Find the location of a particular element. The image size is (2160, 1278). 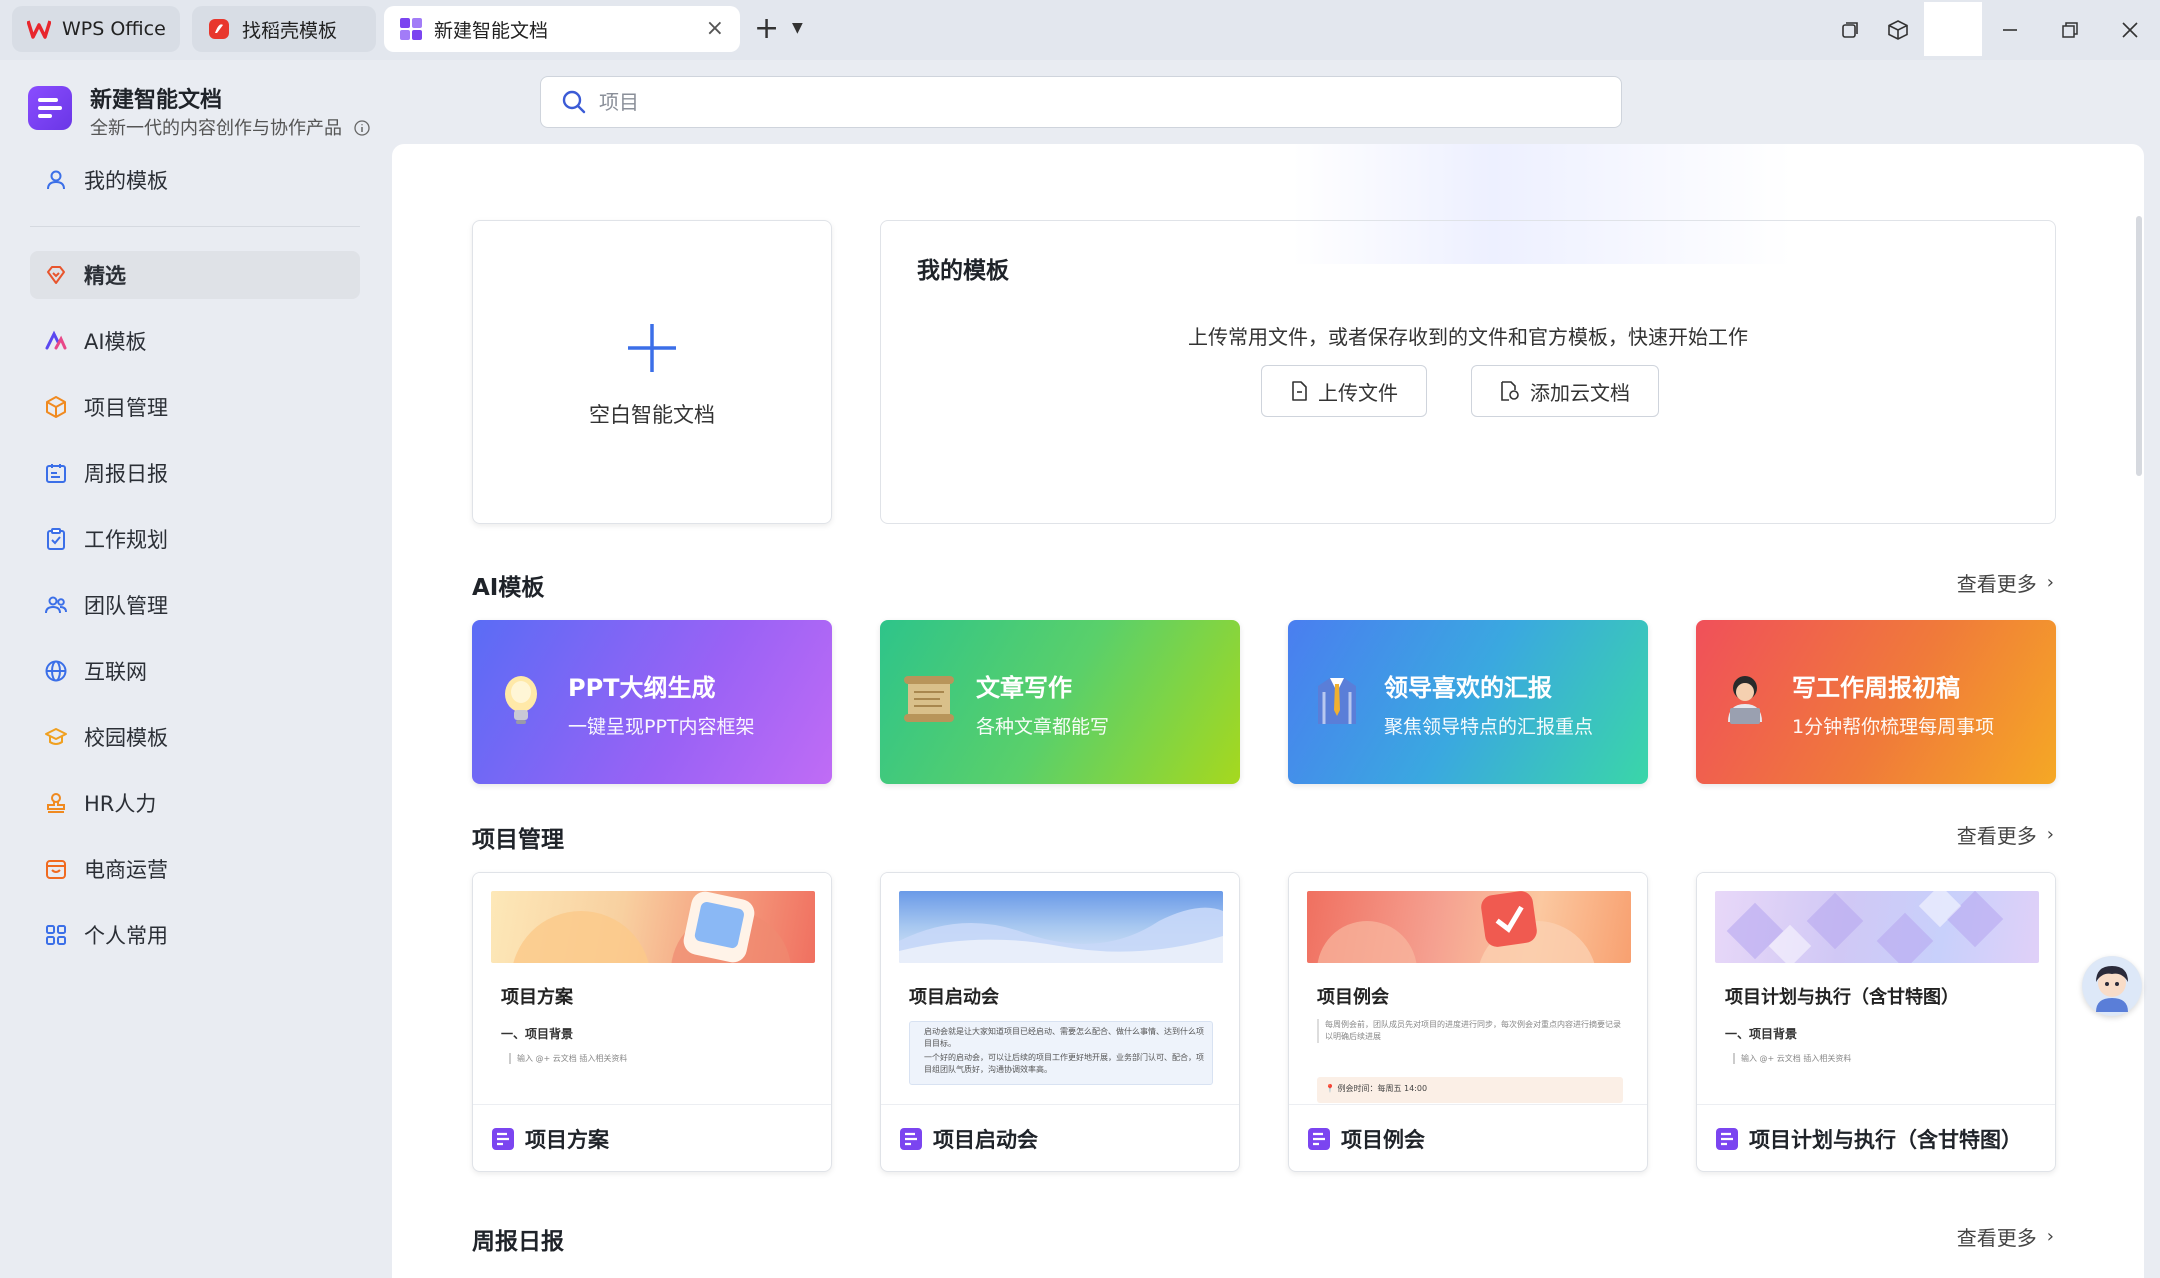

sidebar-item-label: 工作规划 is located at coordinates (126, 540).